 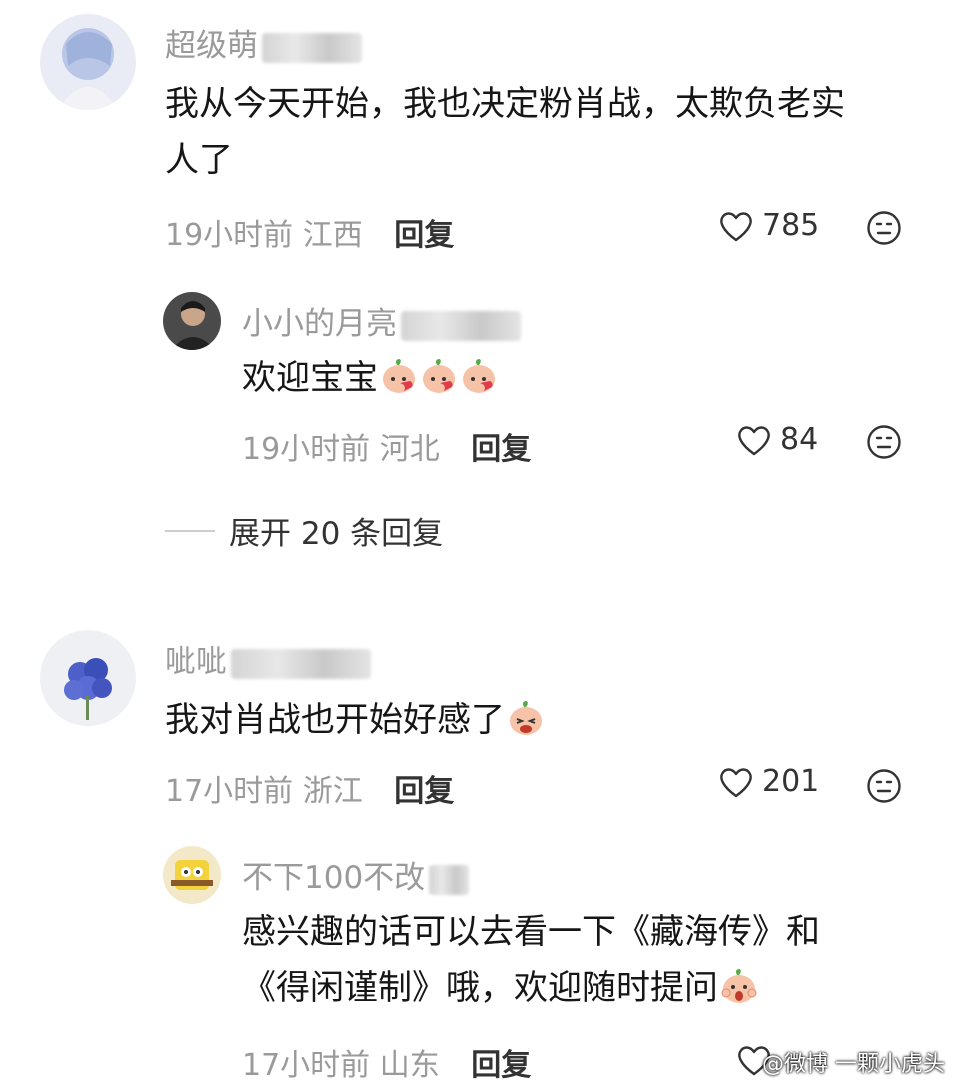 I want to click on comment-text: 我对肖战也开始好感了, so click(x=355, y=723).